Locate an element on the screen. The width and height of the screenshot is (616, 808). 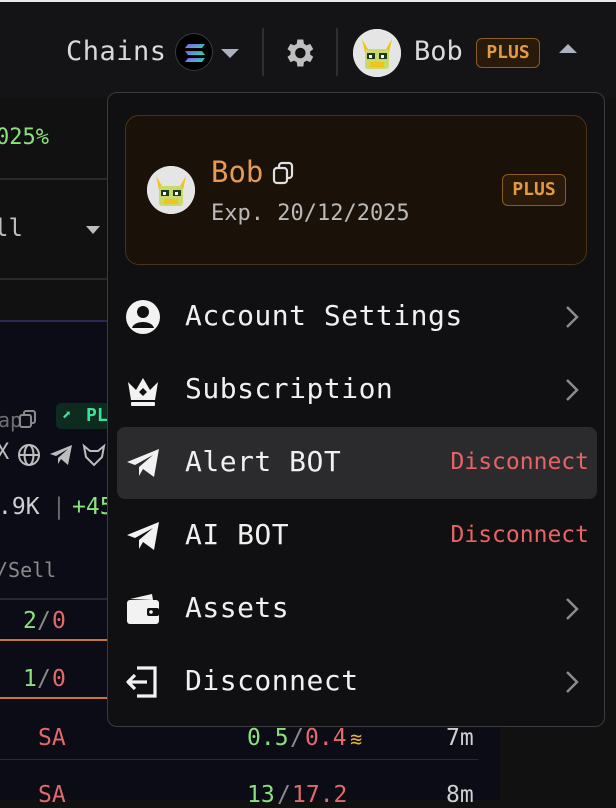
pill-tag-label: PL is located at coordinates (97, 415).